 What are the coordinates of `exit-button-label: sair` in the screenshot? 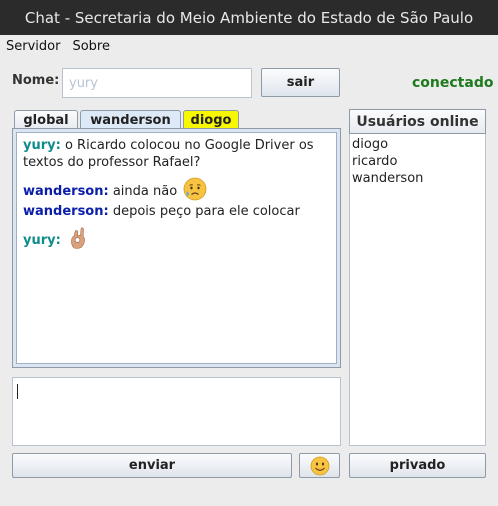 It's located at (300, 82).